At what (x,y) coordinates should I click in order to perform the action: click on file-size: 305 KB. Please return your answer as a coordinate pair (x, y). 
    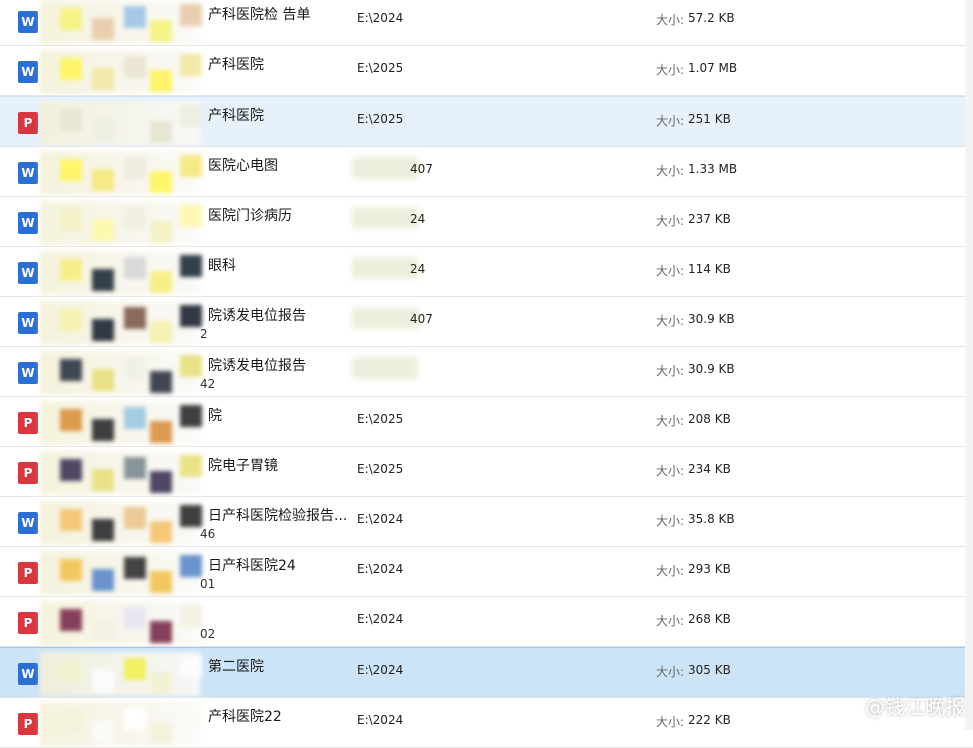
    Looking at the image, I should click on (709, 670).